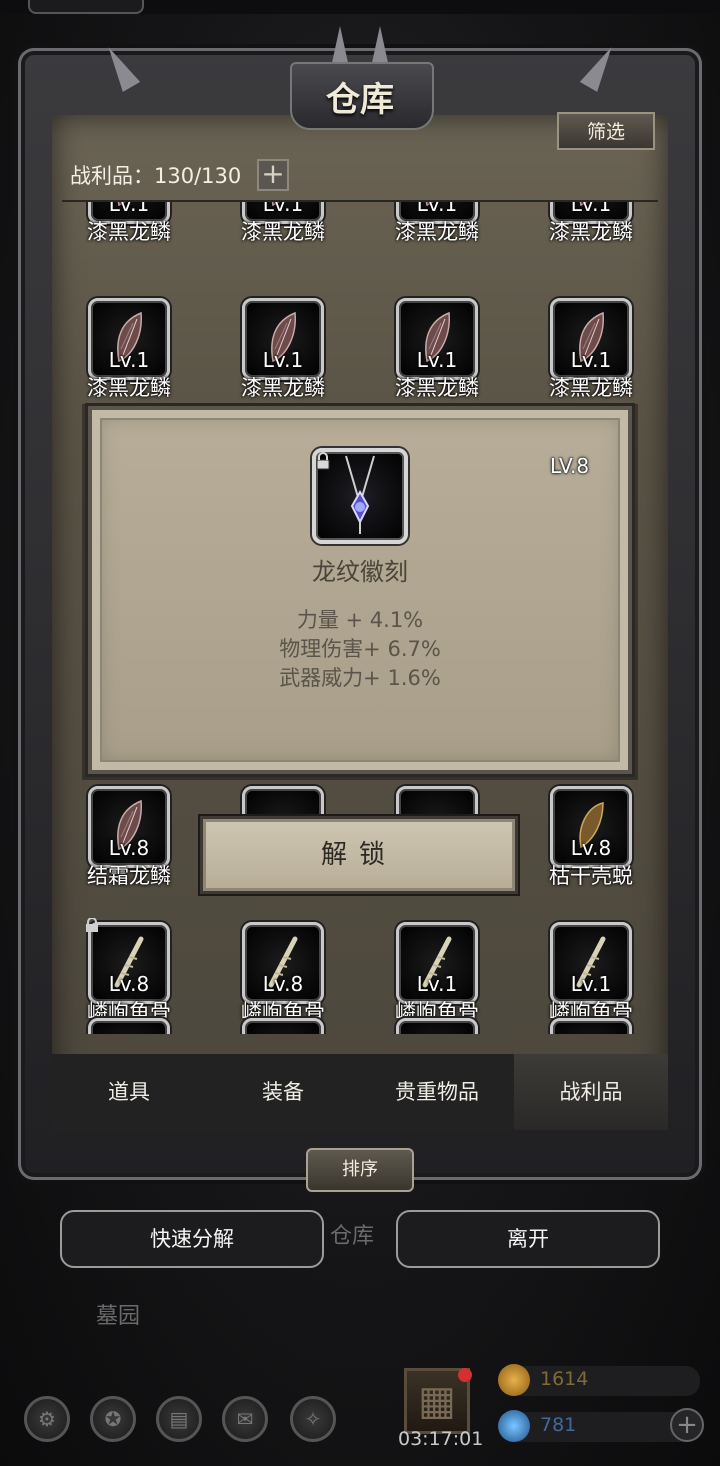  What do you see at coordinates (564, 1379) in the screenshot?
I see `gold-amount: 1614` at bounding box center [564, 1379].